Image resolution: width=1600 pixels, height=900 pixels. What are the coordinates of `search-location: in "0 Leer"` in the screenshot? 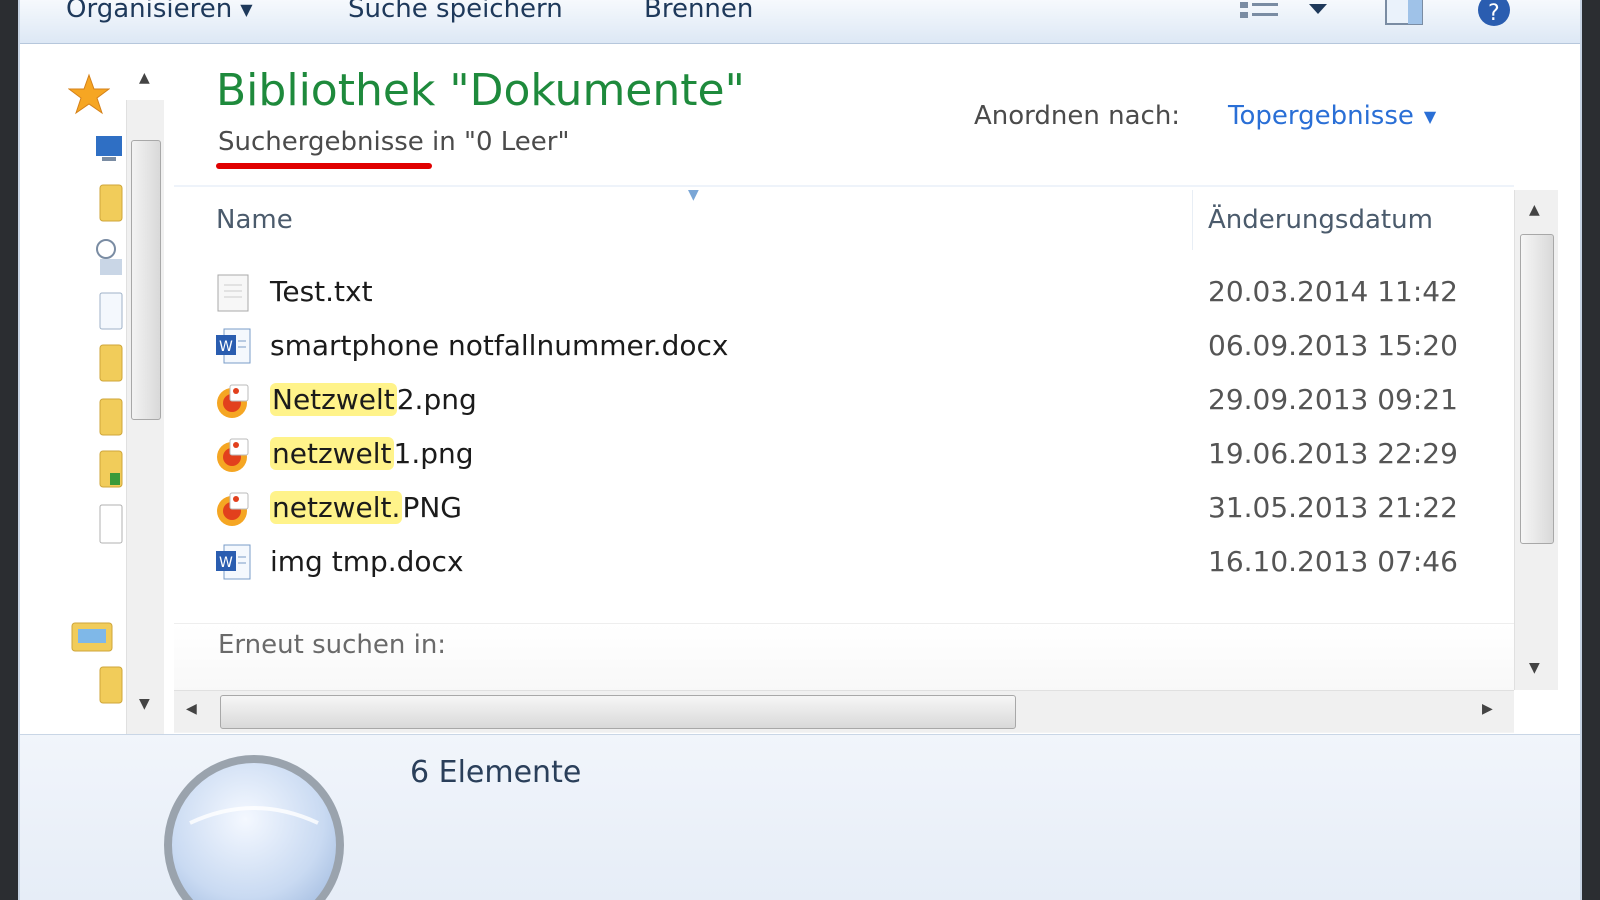 It's located at (496, 142).